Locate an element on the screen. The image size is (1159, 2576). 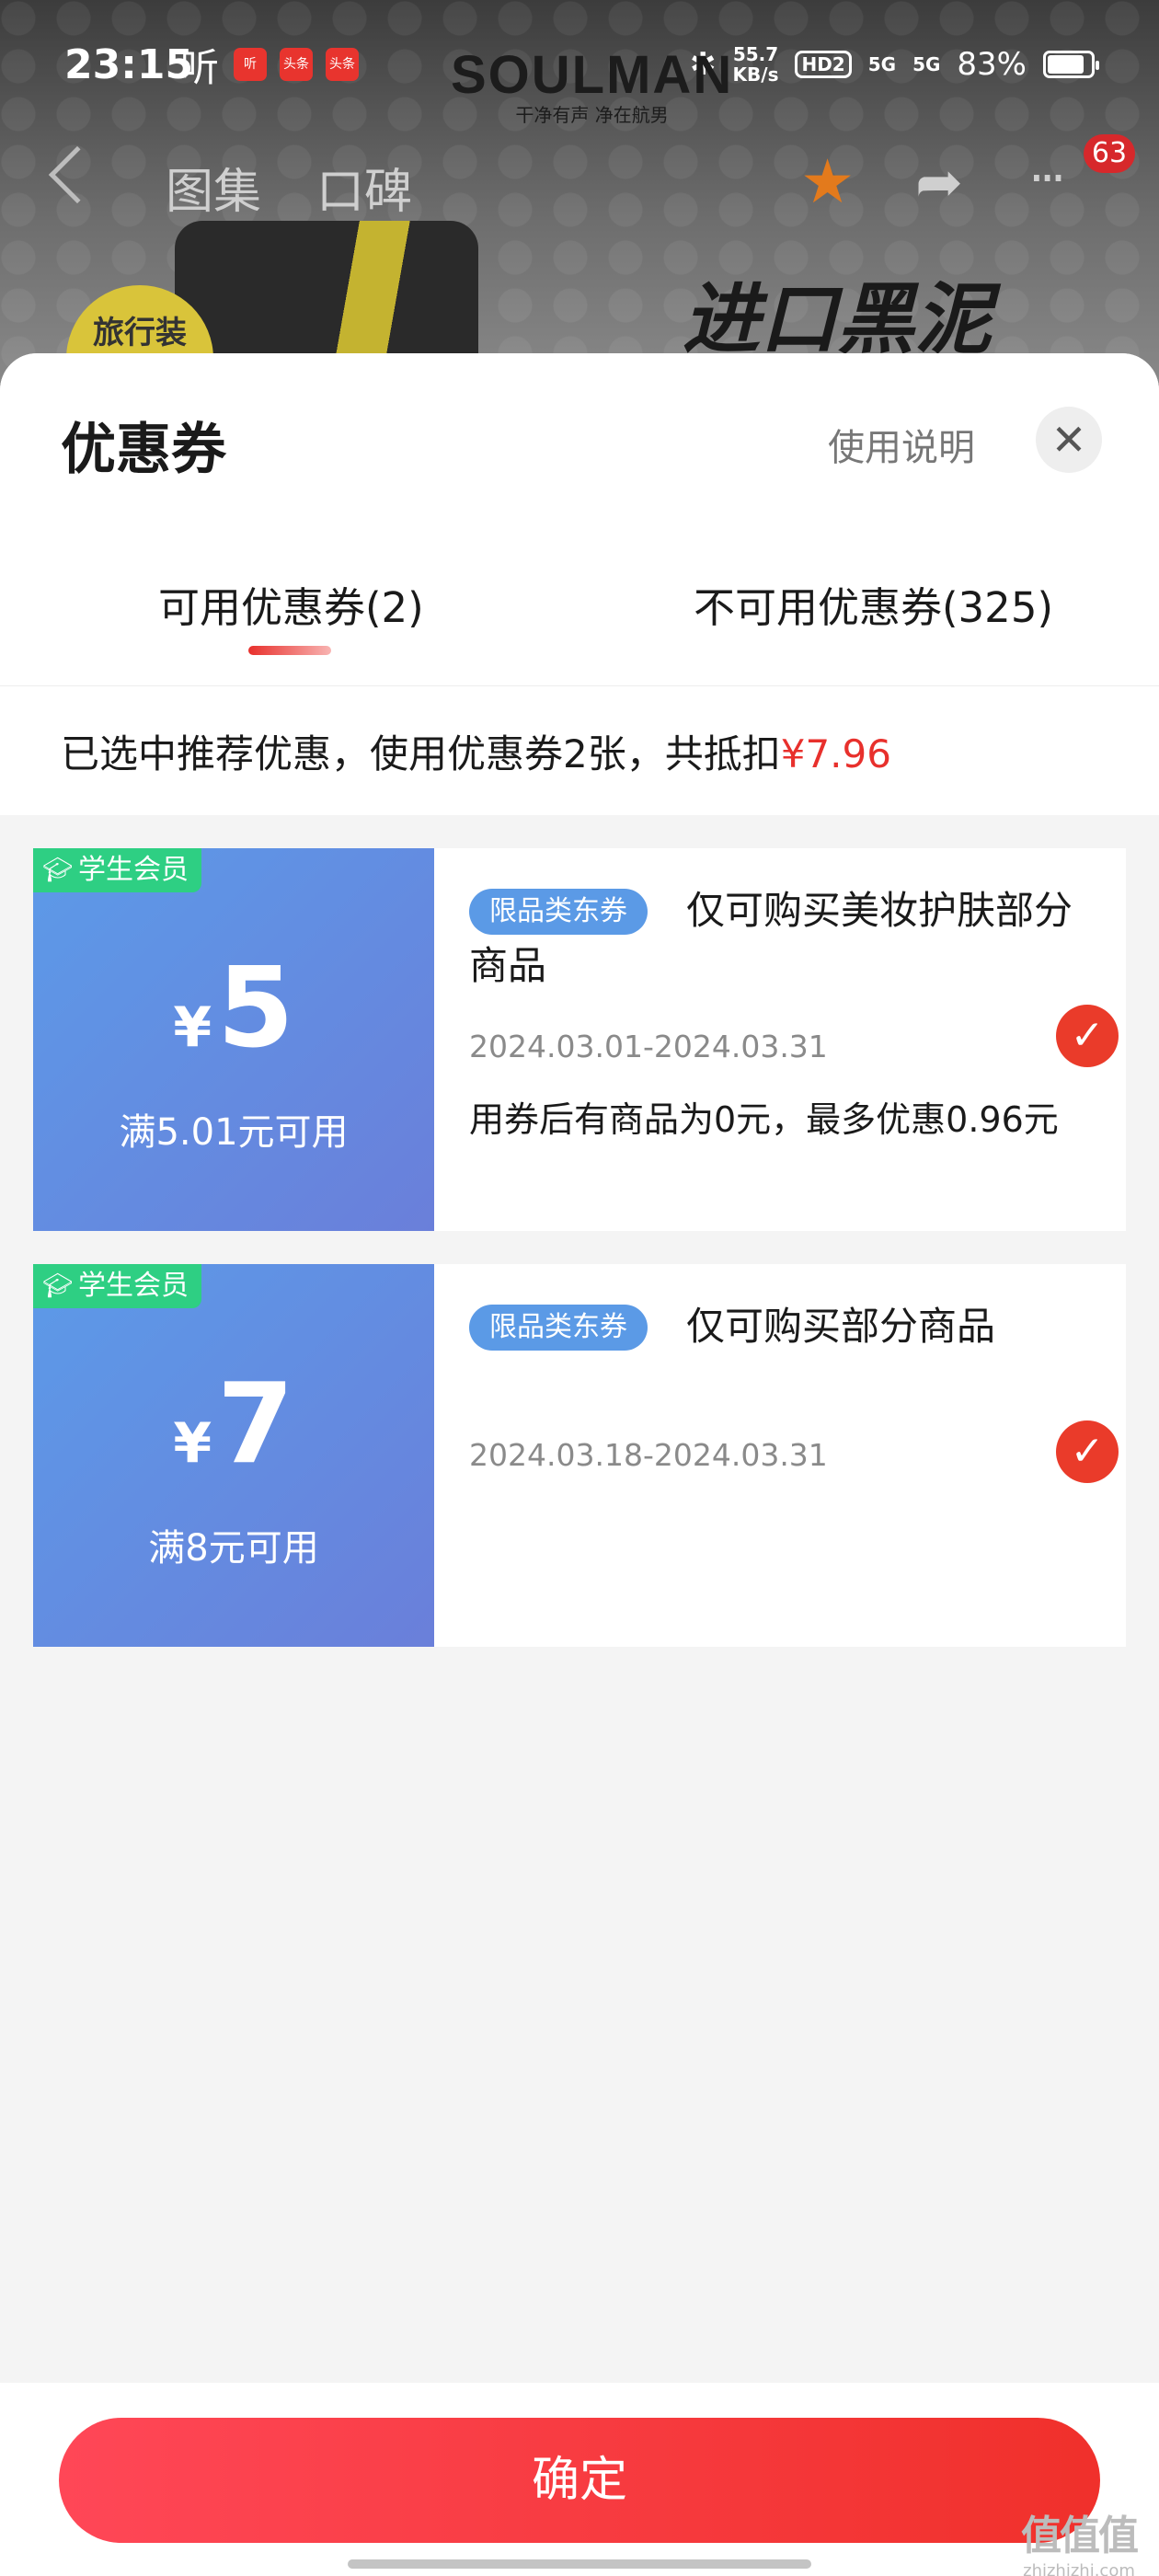
confirm-button: 确定 is located at coordinates (579, 2480).